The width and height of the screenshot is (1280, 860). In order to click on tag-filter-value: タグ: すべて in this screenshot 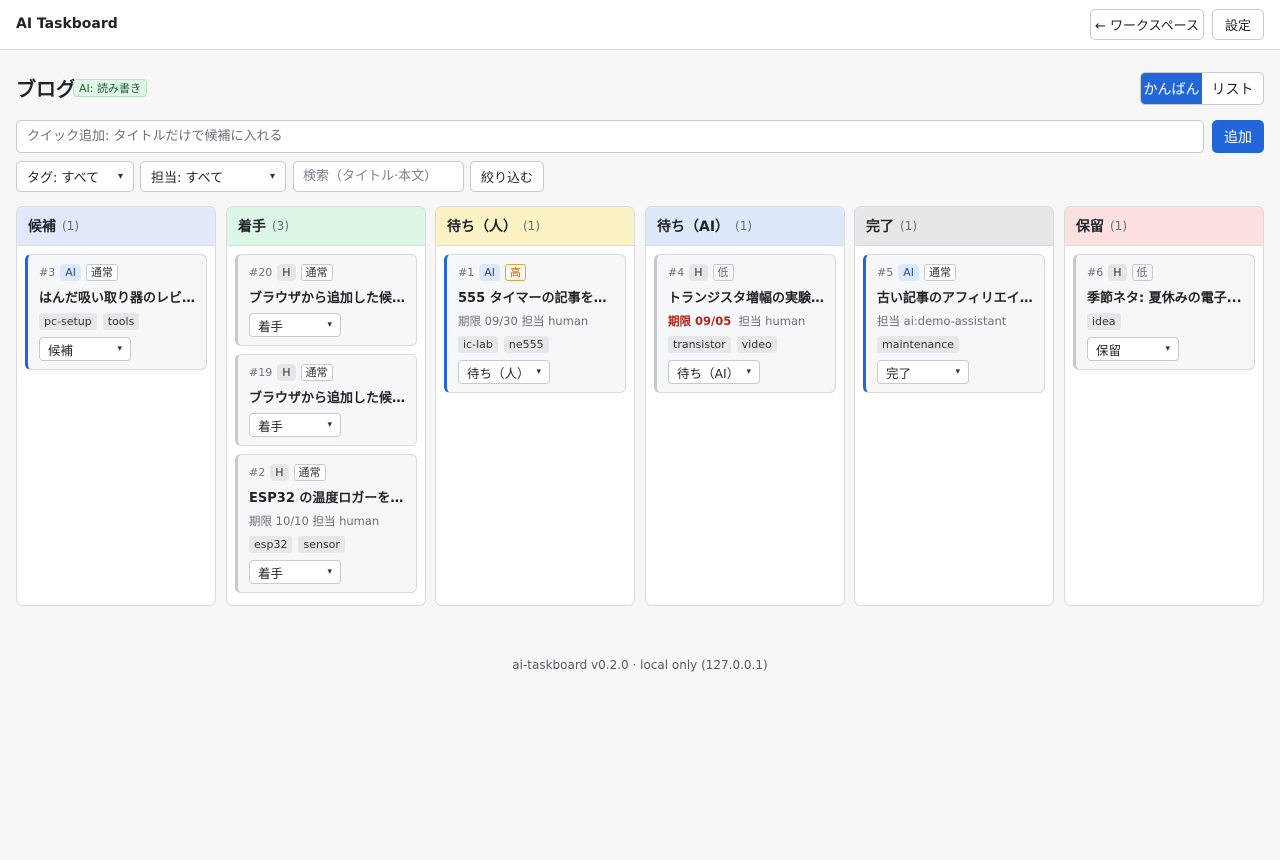, I will do `click(63, 178)`.